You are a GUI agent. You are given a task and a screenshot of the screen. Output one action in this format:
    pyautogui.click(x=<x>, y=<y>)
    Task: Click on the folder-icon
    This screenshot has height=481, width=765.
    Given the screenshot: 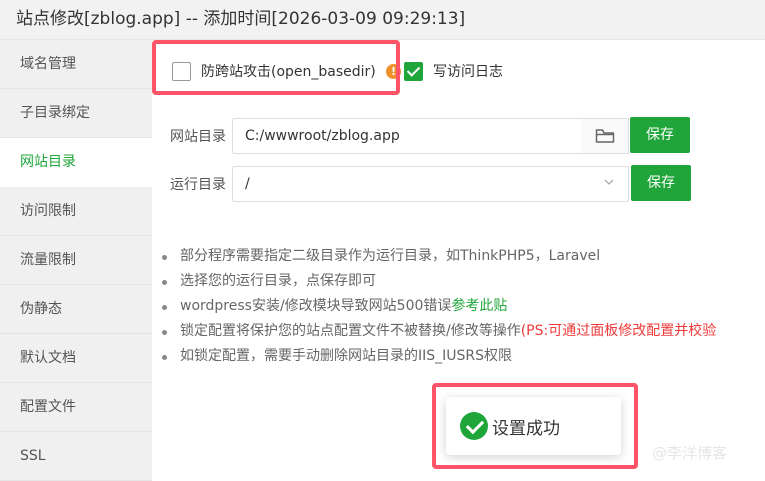 What is the action you would take?
    pyautogui.click(x=604, y=136)
    